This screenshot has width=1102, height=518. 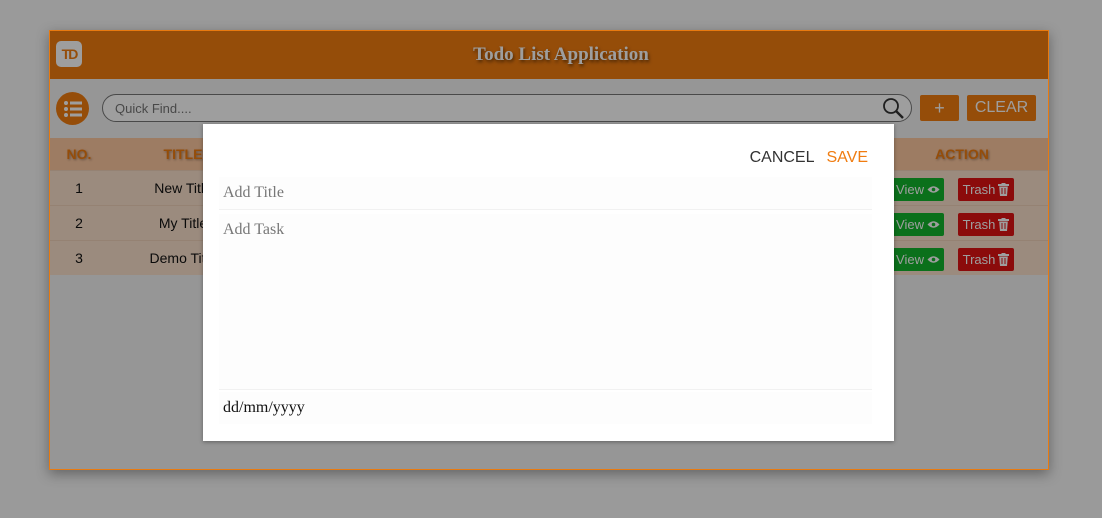 I want to click on date-value: dd/mm/yyyy, so click(x=264, y=407).